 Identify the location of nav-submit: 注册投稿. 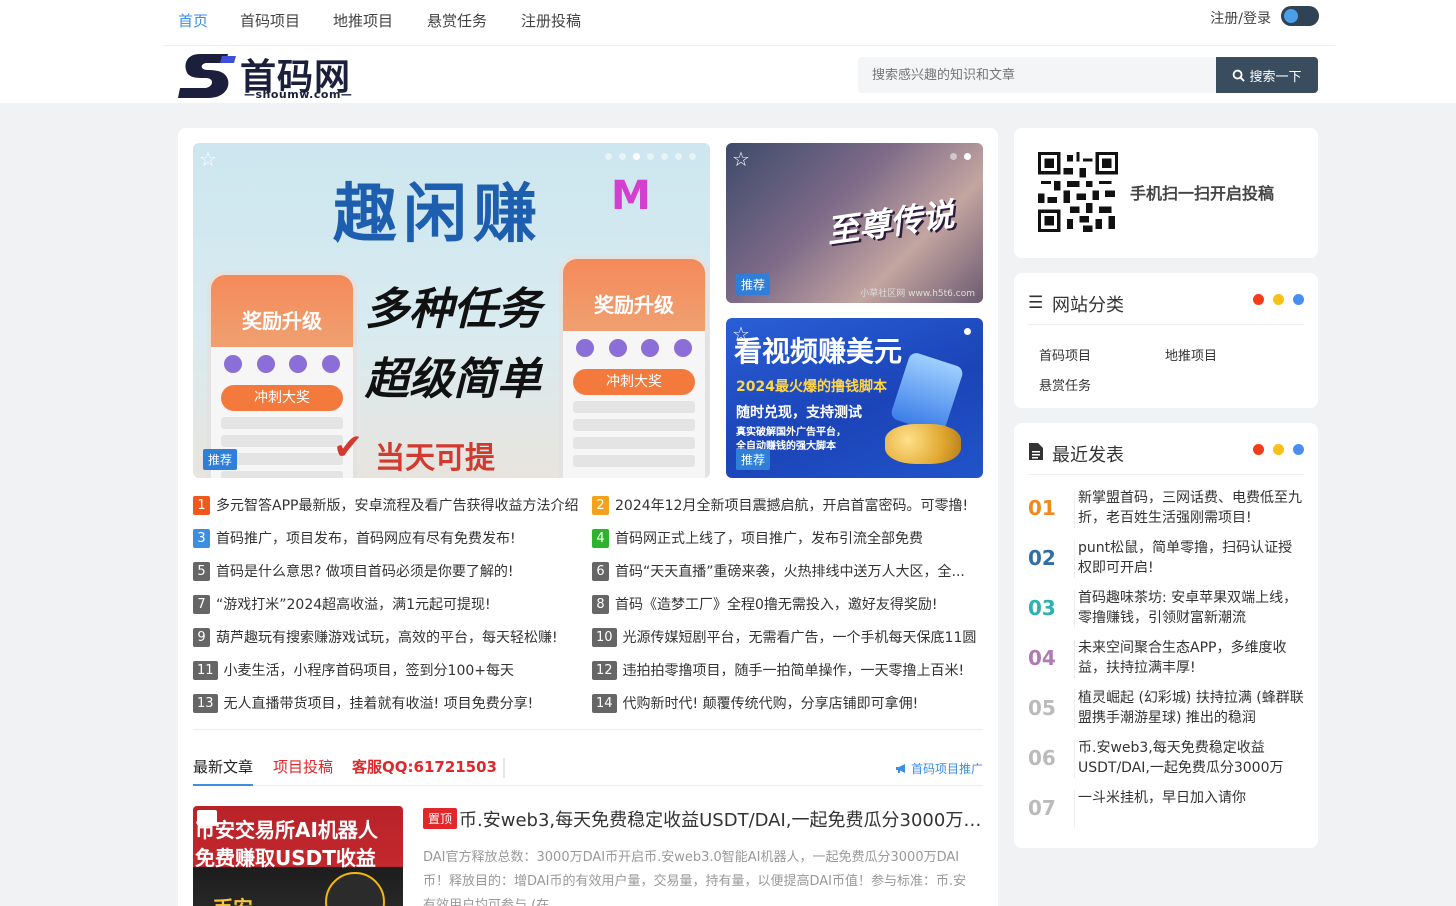
(551, 20).